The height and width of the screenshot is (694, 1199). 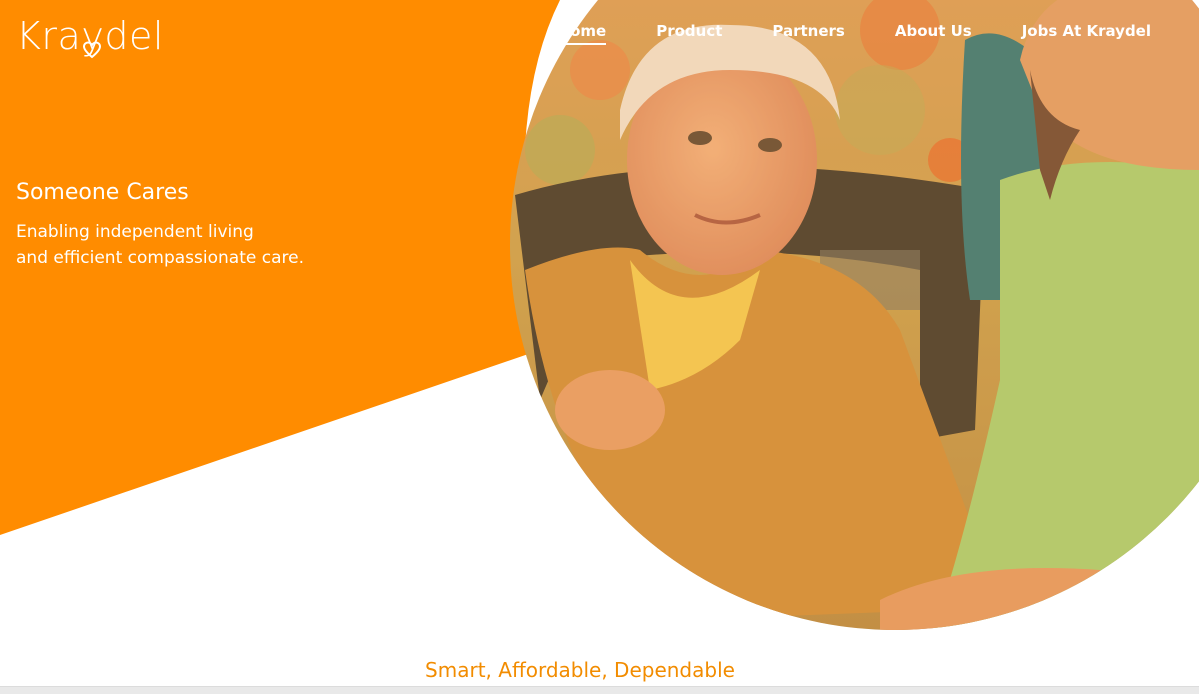 What do you see at coordinates (160, 258) in the screenshot?
I see `hero-subtitle-line-2: and efficient compassionate care.` at bounding box center [160, 258].